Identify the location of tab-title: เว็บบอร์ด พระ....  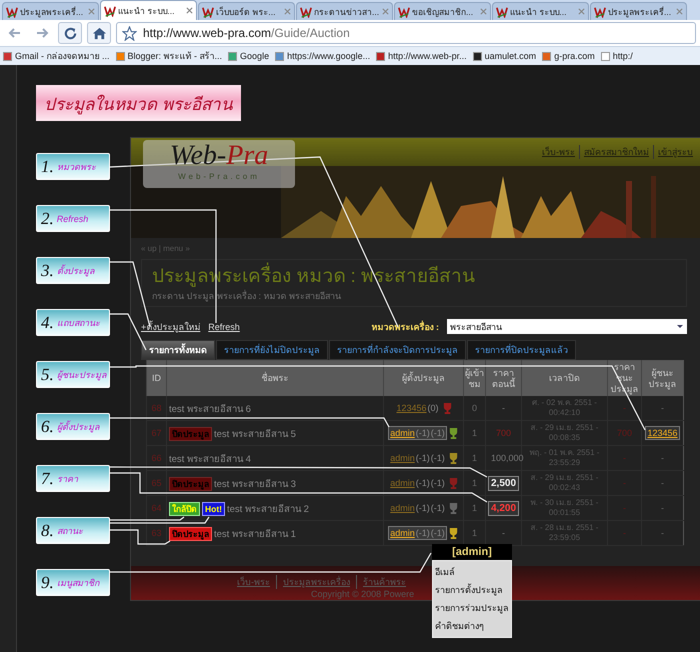
(246, 12).